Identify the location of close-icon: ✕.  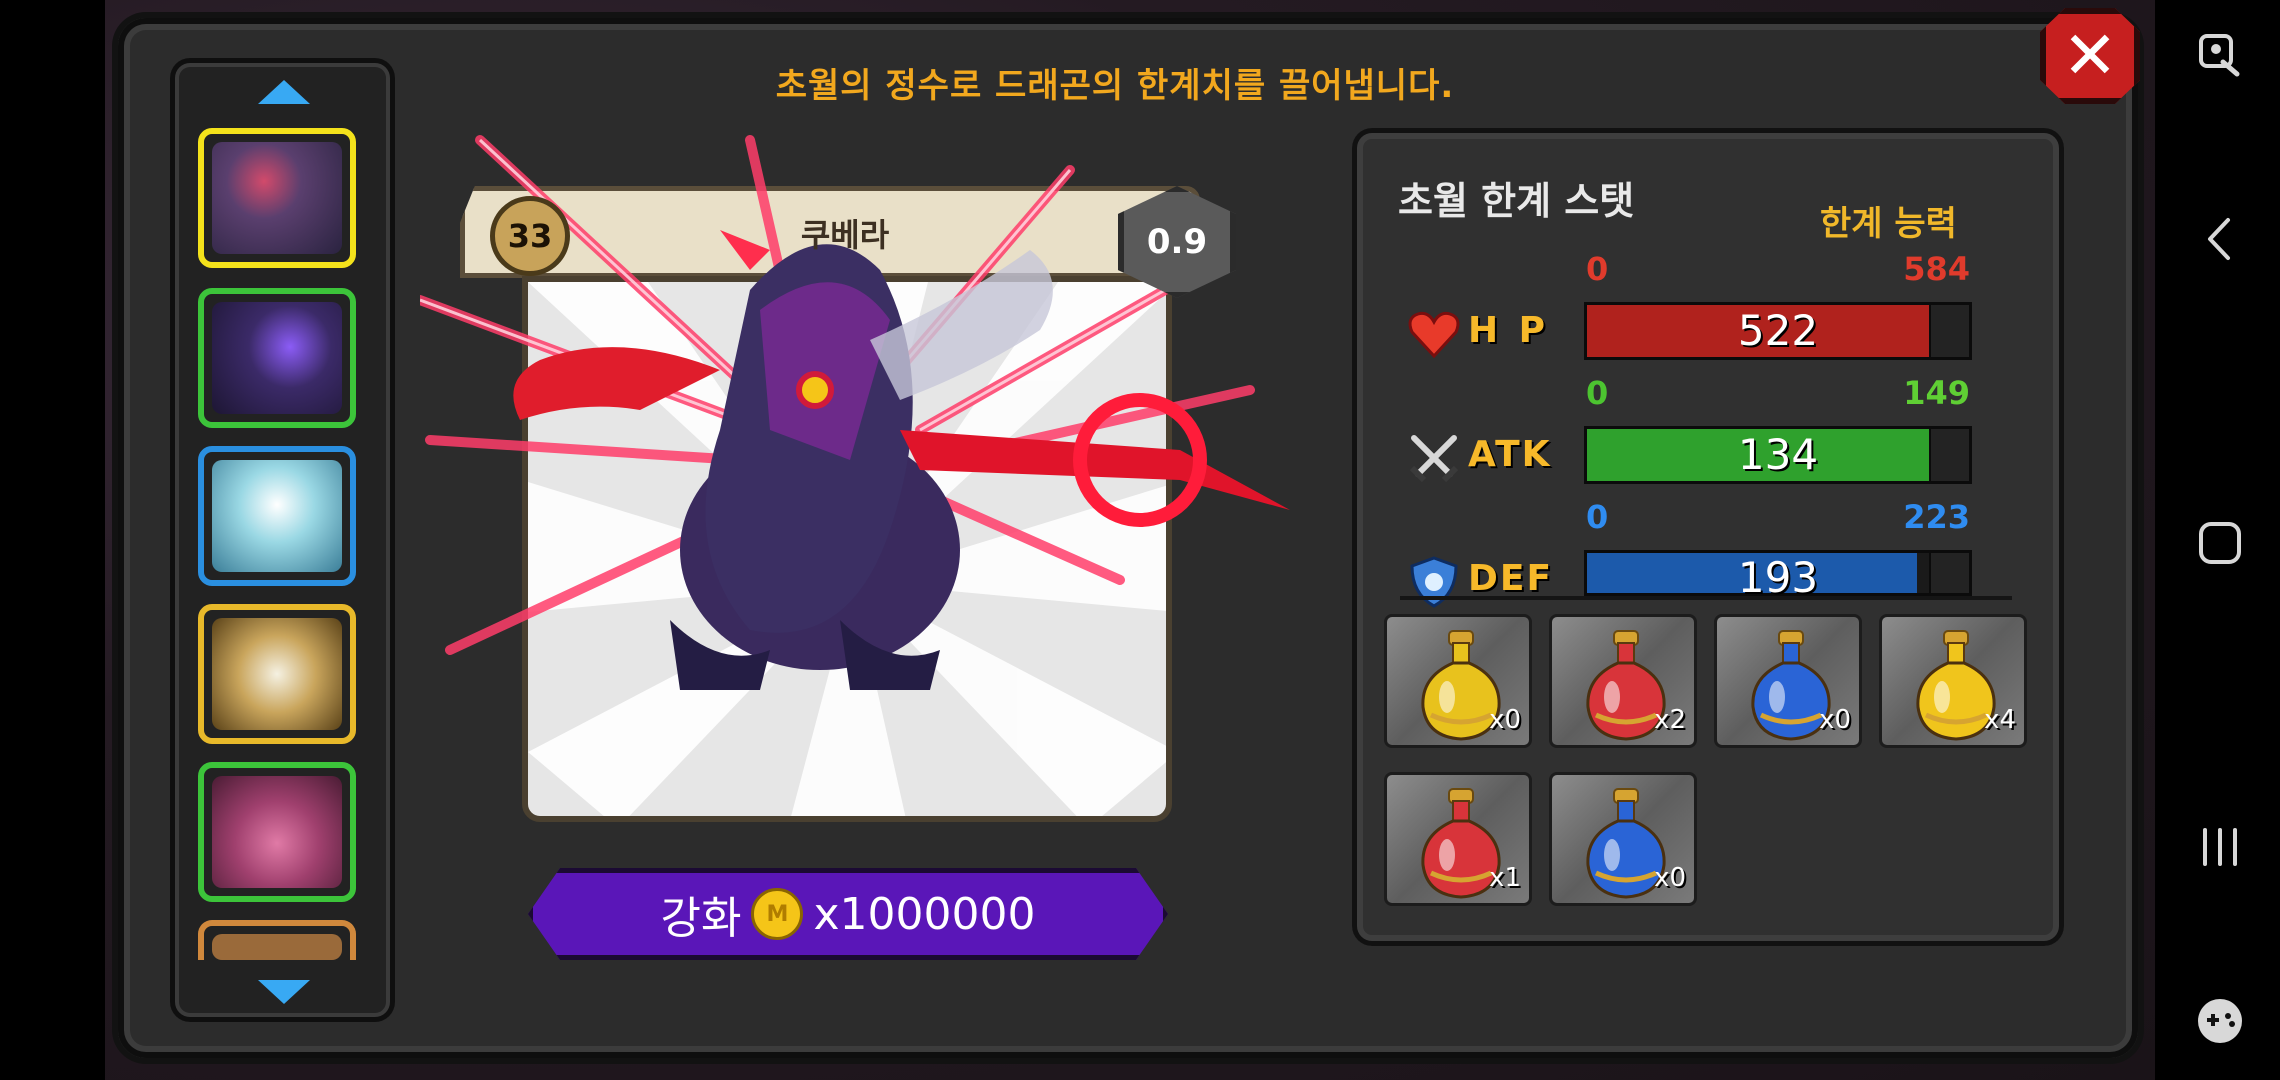
(2090, 55).